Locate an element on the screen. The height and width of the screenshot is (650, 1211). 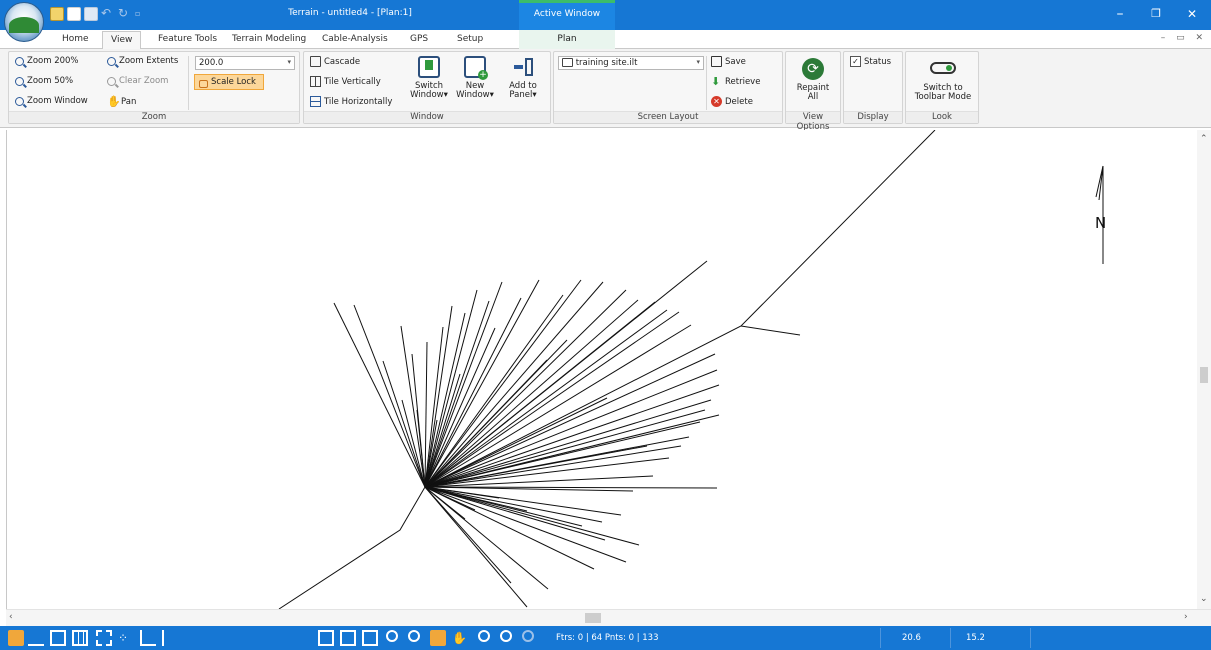
add-to-panel-button: Add to Panel▾ is located at coordinates (523, 78).